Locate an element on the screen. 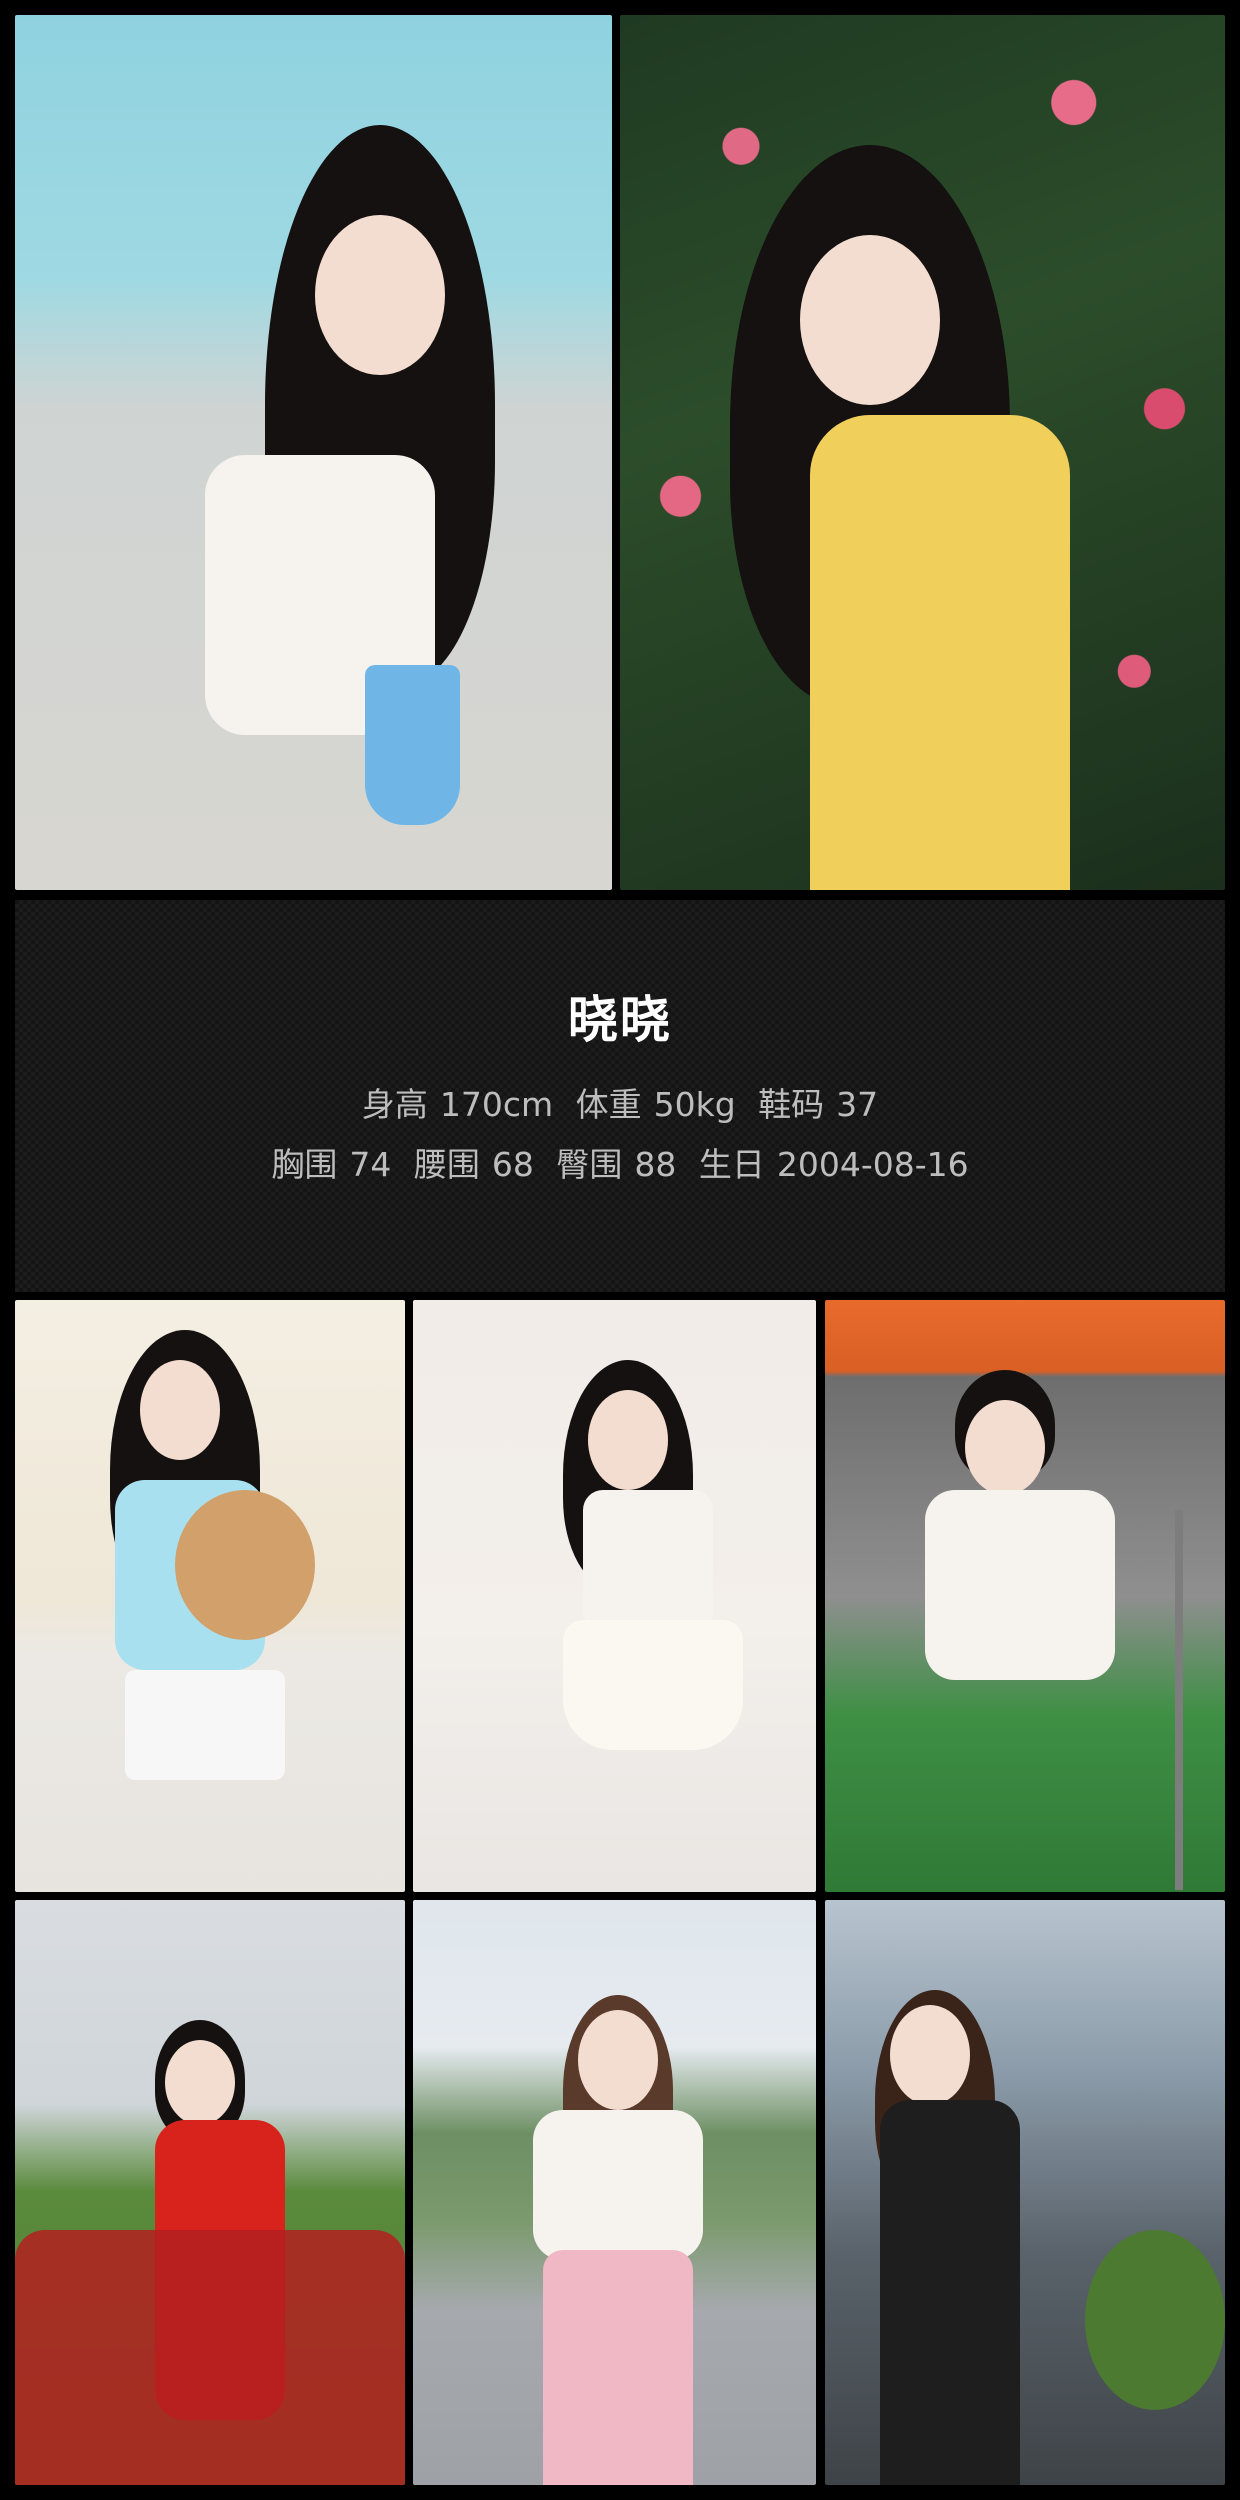 The image size is (1240, 2500). photo-street-pink-skirt is located at coordinates (614, 2192).